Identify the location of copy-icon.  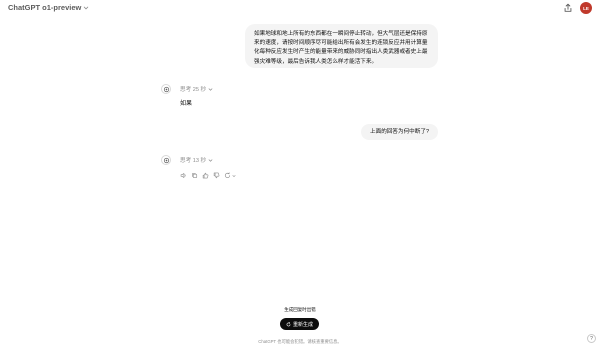
(194, 175).